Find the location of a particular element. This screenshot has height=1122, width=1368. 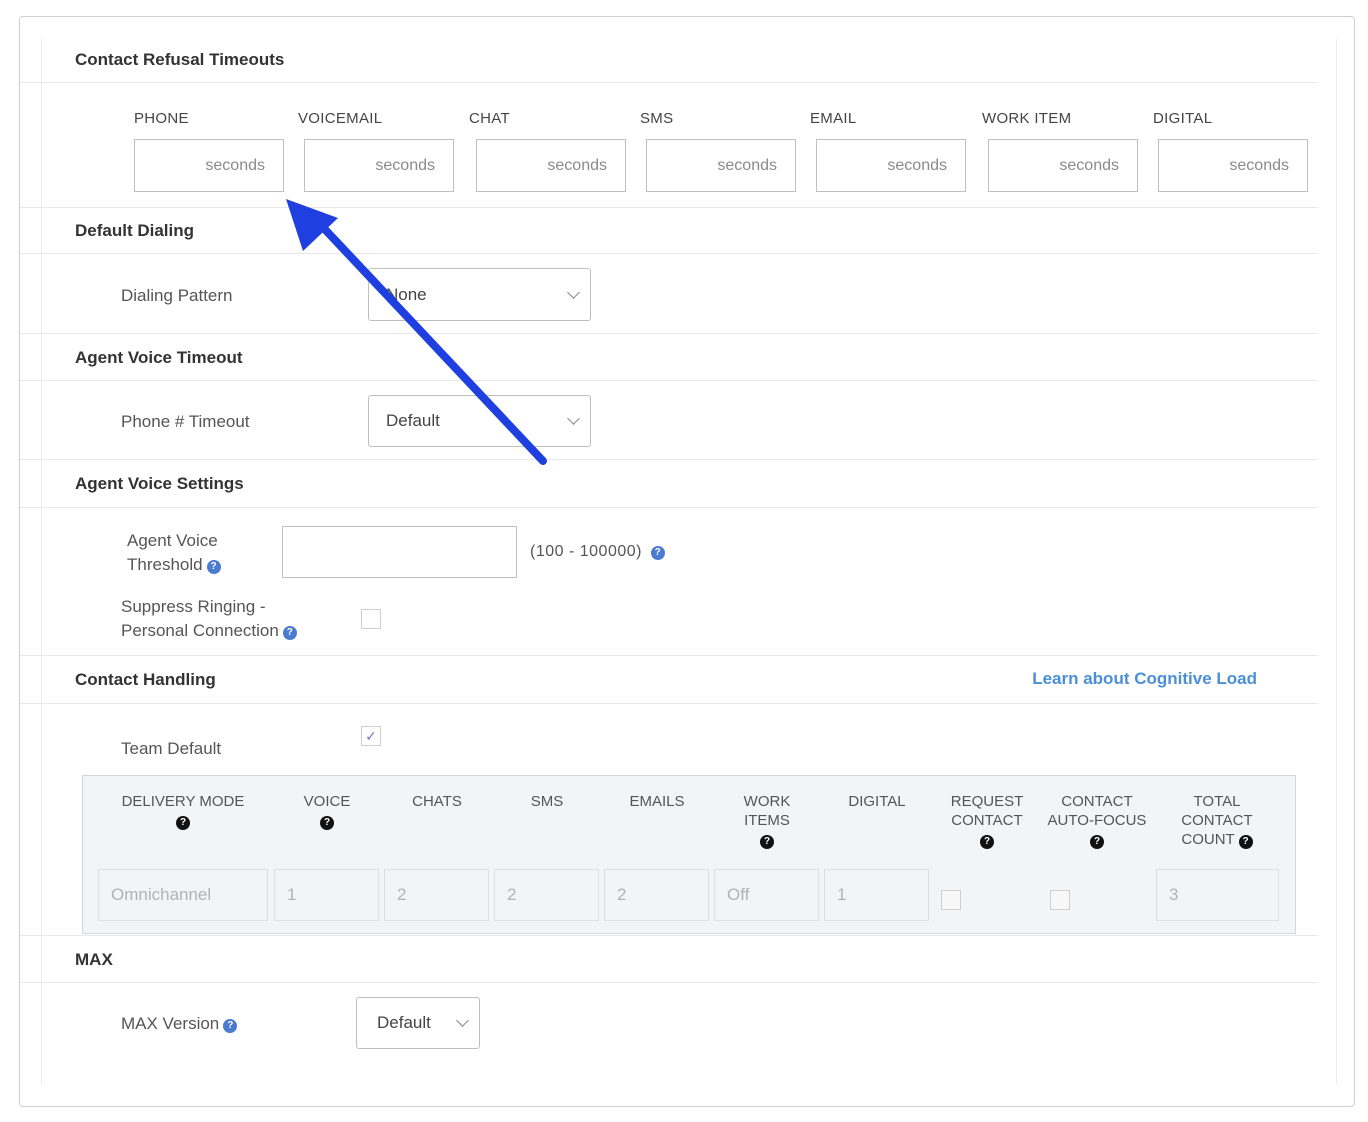

annotation-arrow is located at coordinates (416, 332).